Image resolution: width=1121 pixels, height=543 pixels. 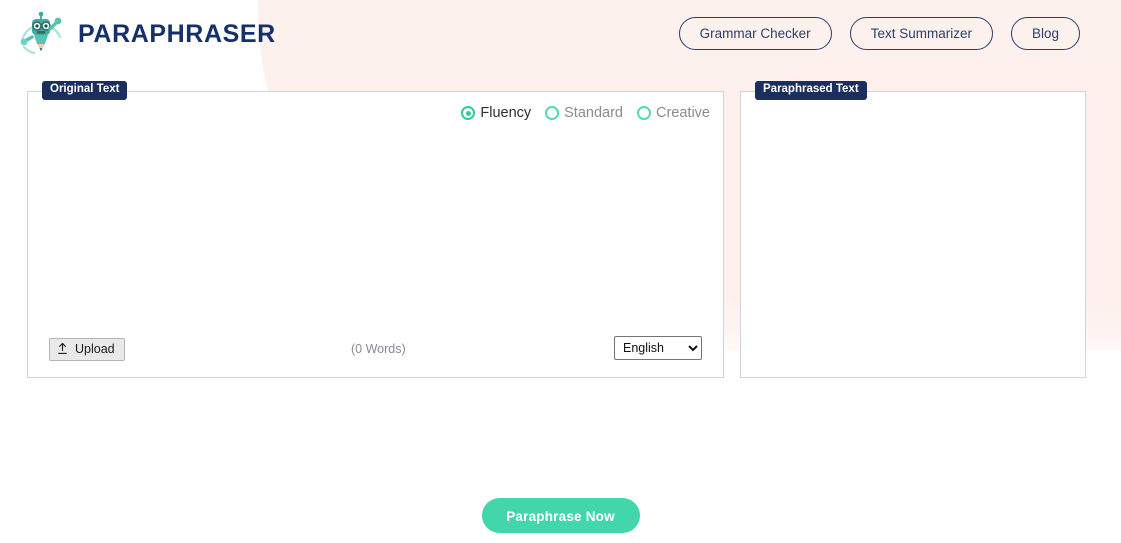 I want to click on radio-standard-icon, so click(x=552, y=113).